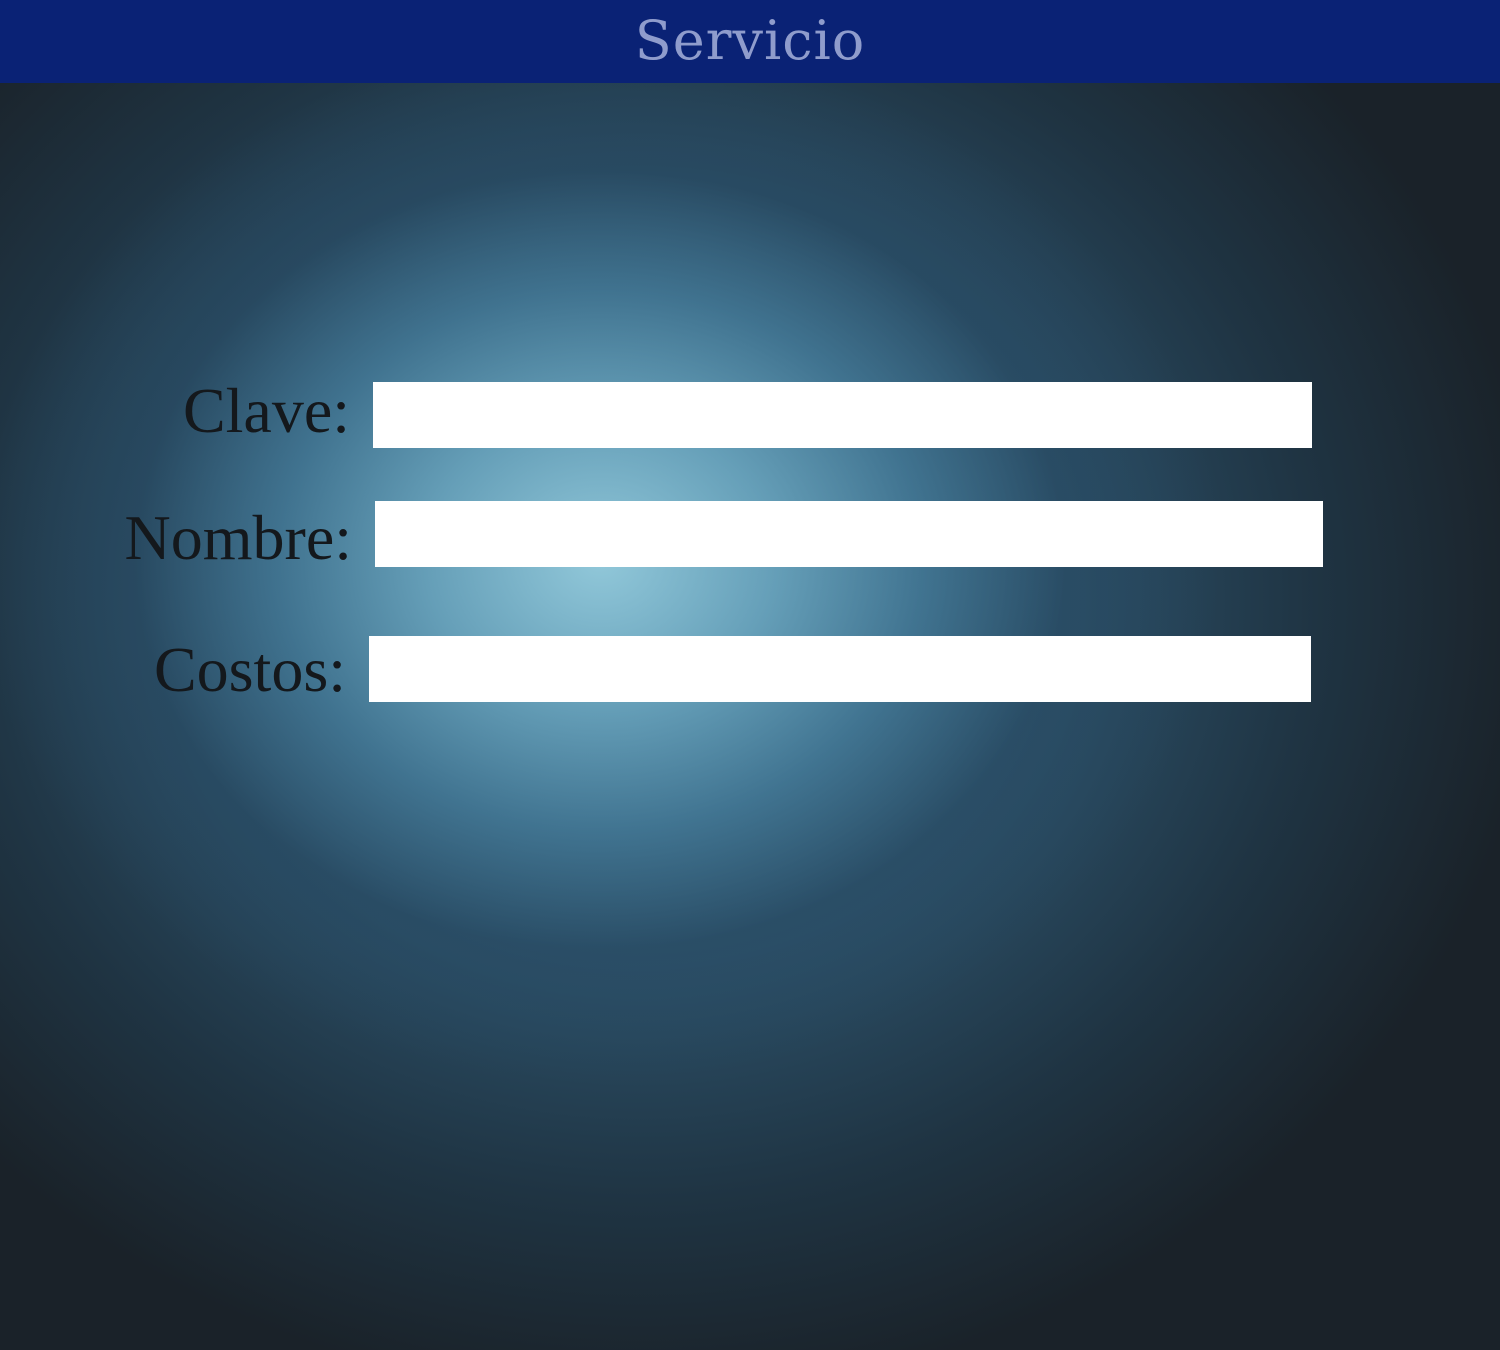 This screenshot has height=1350, width=1500. What do you see at coordinates (840, 669) in the screenshot?
I see `costos-input` at bounding box center [840, 669].